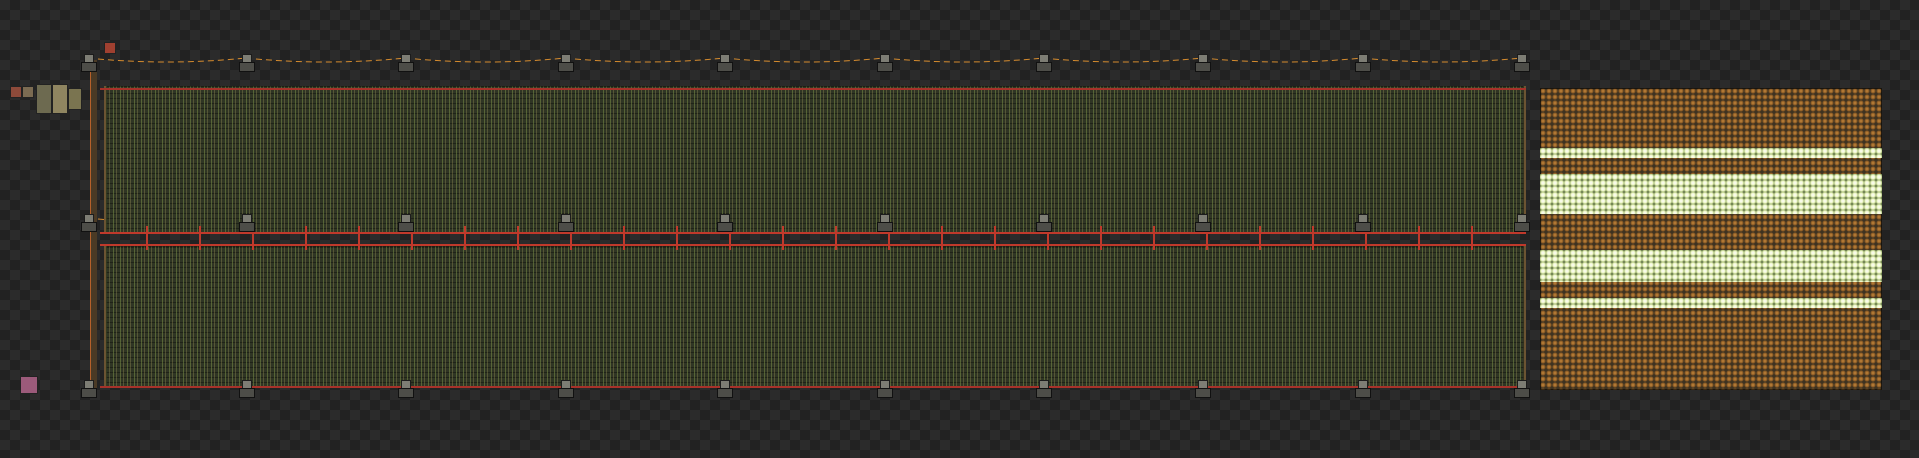 The width and height of the screenshot is (1919, 458). I want to click on lamp-display-field, so click(1711, 239).